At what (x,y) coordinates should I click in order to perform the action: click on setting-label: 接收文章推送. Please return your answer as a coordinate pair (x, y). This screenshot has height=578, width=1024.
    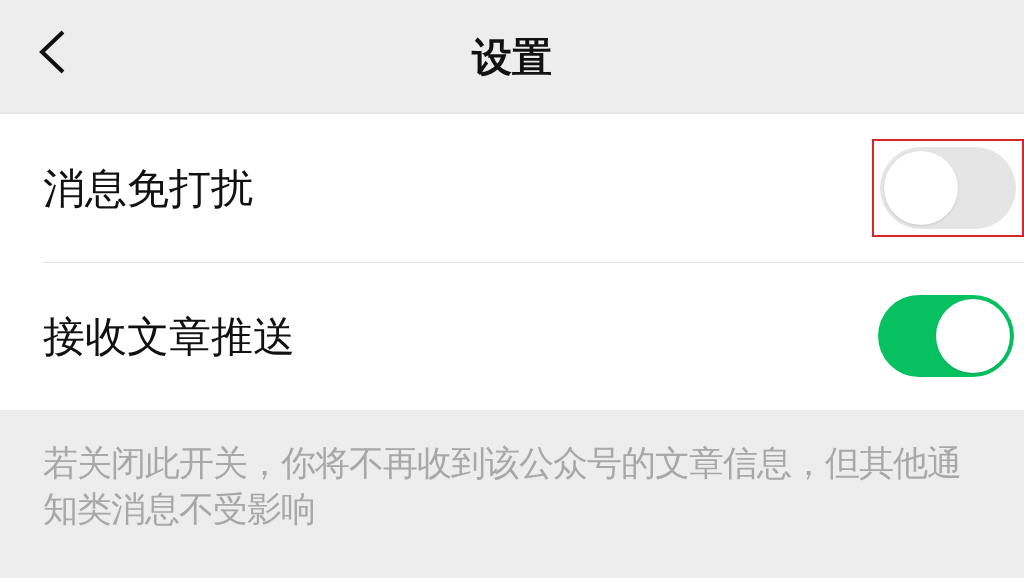
    Looking at the image, I should click on (169, 336).